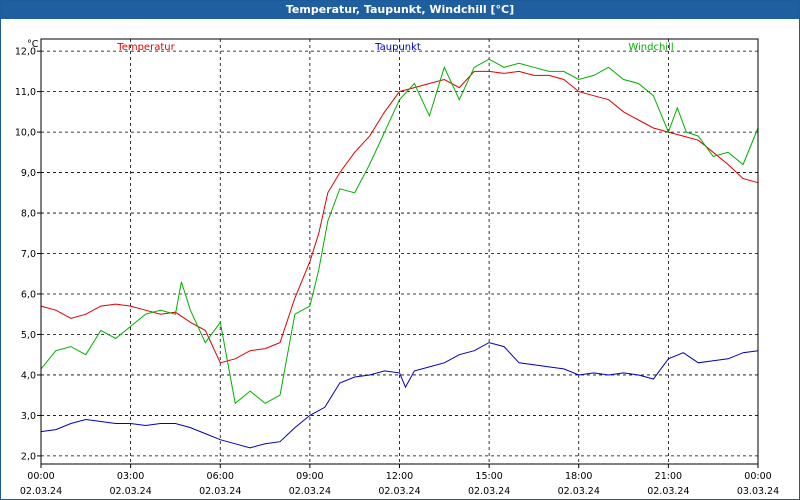 This screenshot has height=500, width=800. What do you see at coordinates (28, 214) in the screenshot?
I see `y-tick-label: 8,0` at bounding box center [28, 214].